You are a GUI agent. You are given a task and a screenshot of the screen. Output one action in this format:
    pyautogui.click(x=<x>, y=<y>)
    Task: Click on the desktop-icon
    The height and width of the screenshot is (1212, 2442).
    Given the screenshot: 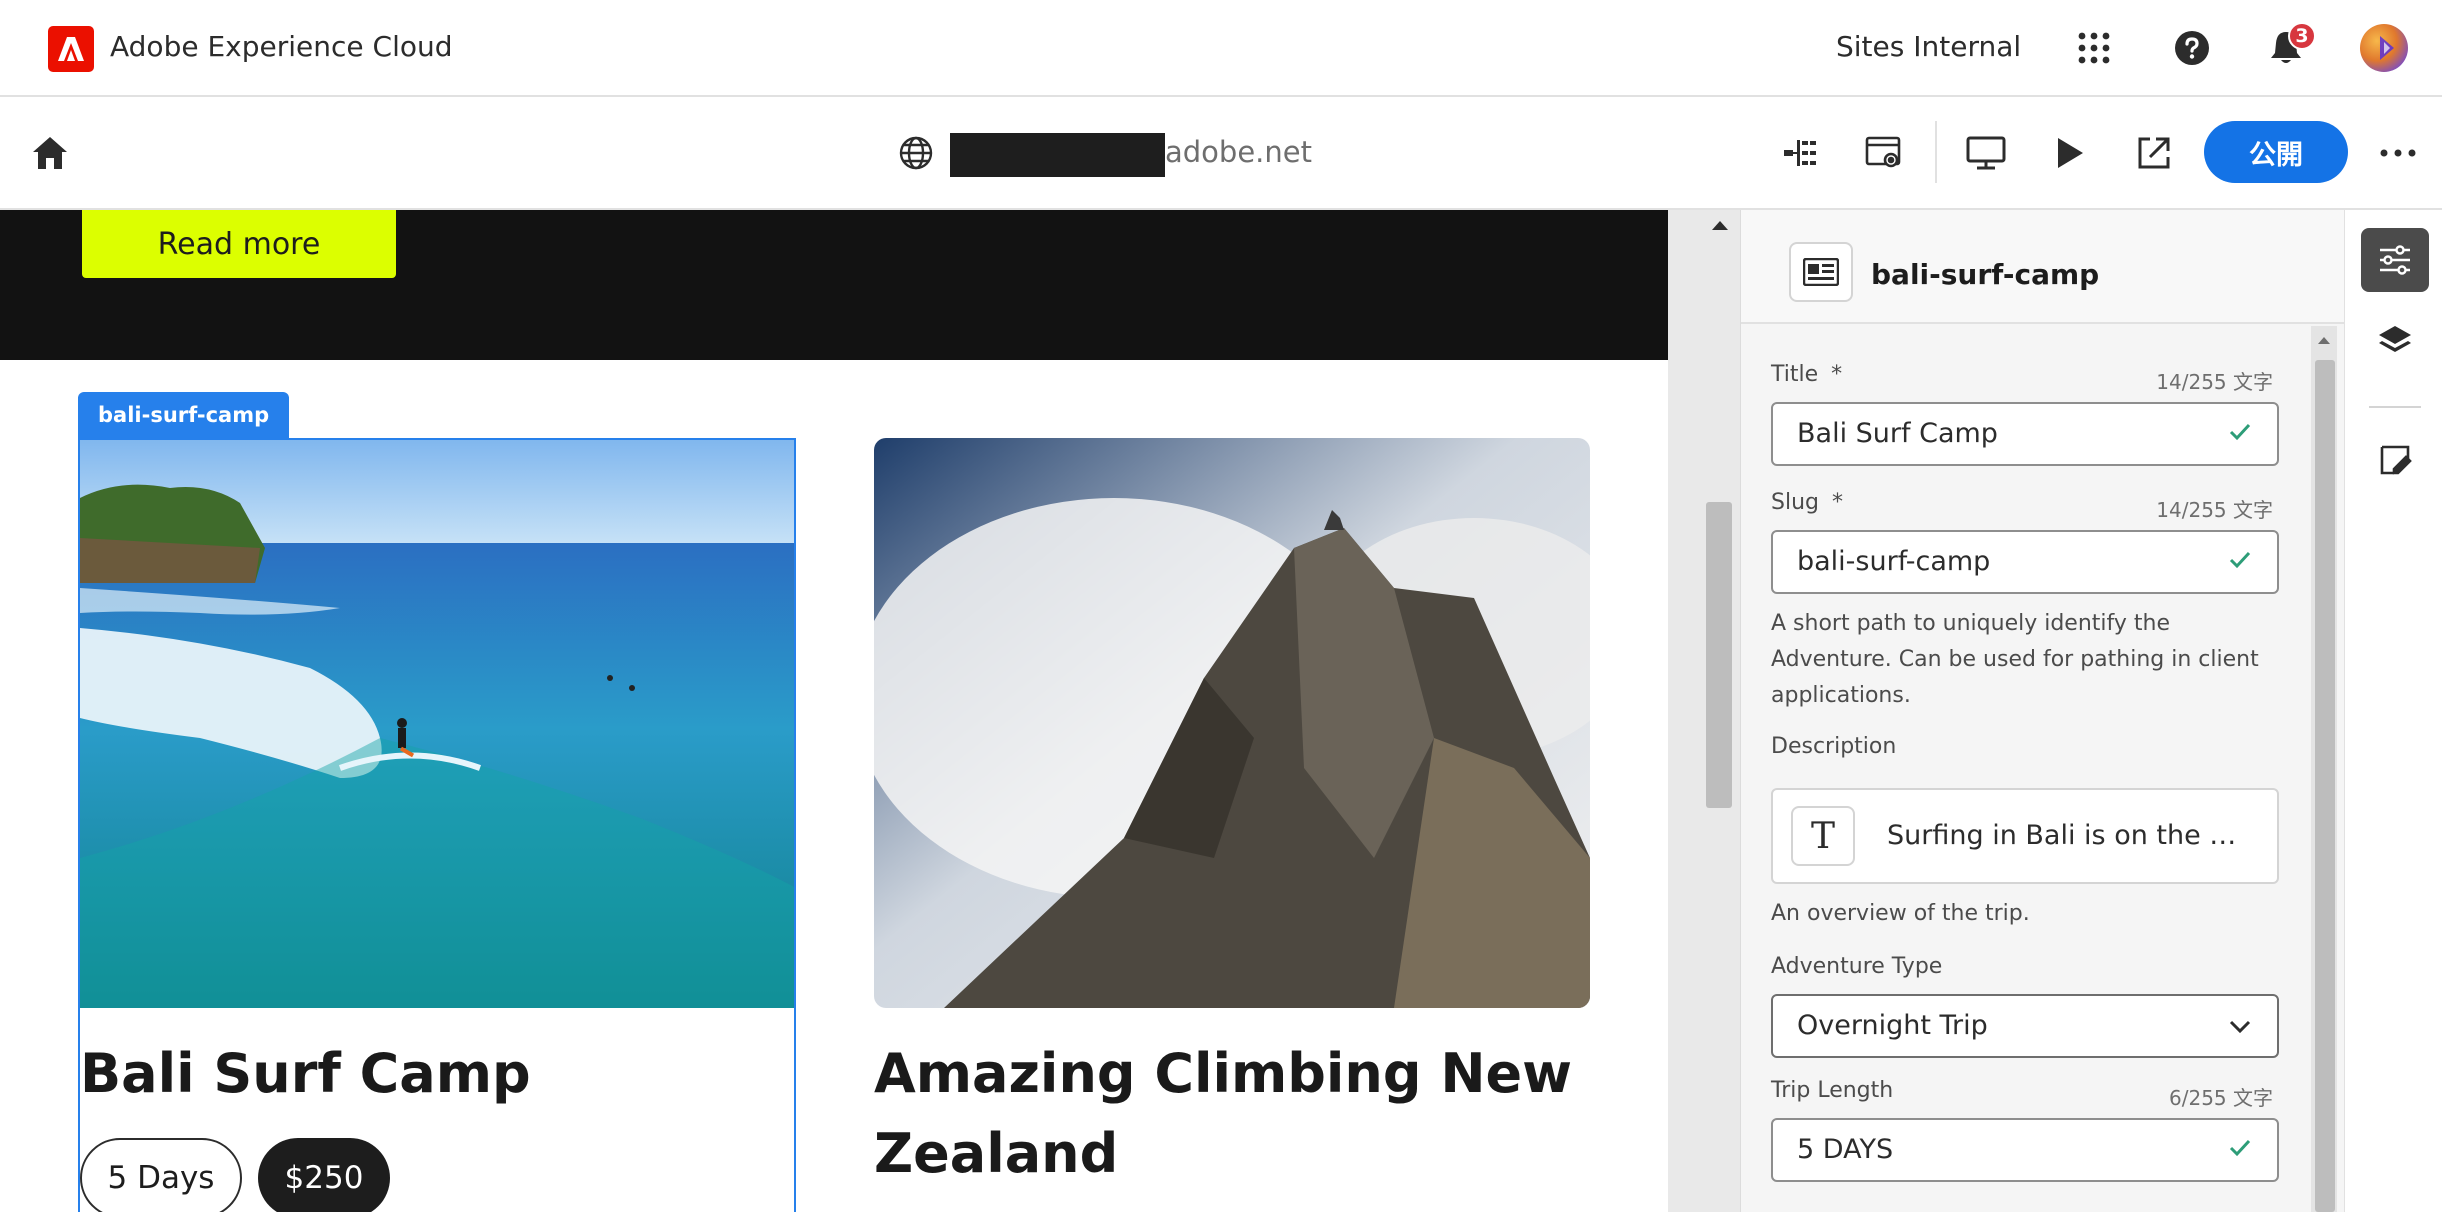 What is the action you would take?
    pyautogui.click(x=1986, y=153)
    